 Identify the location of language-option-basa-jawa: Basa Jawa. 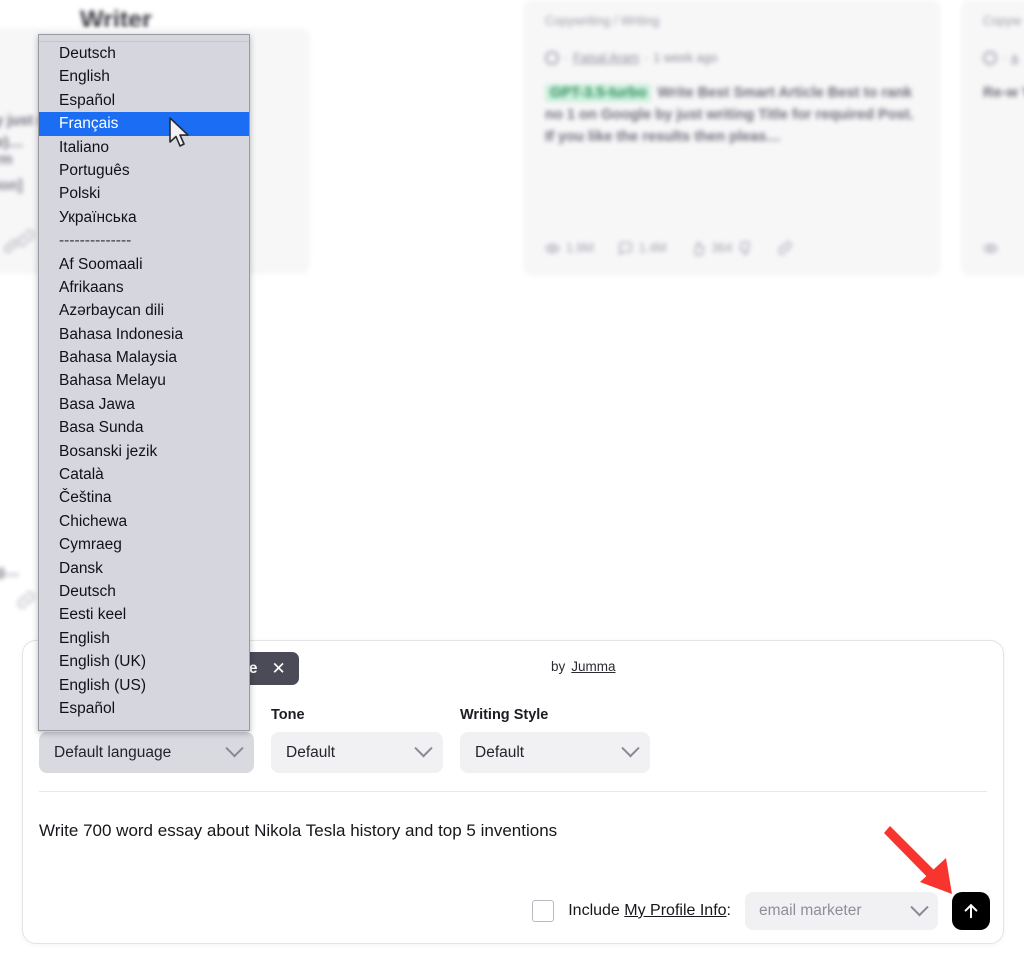
(144, 404).